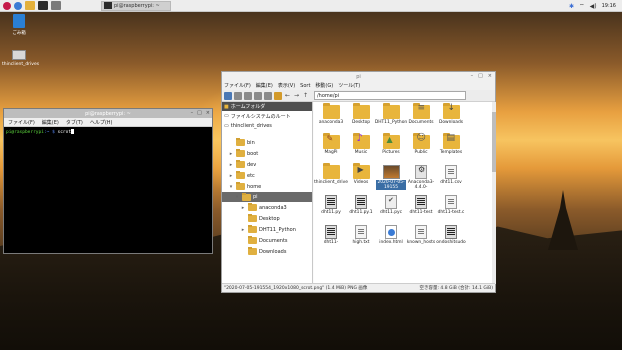  I want to click on clock: 19:16, so click(609, 6).